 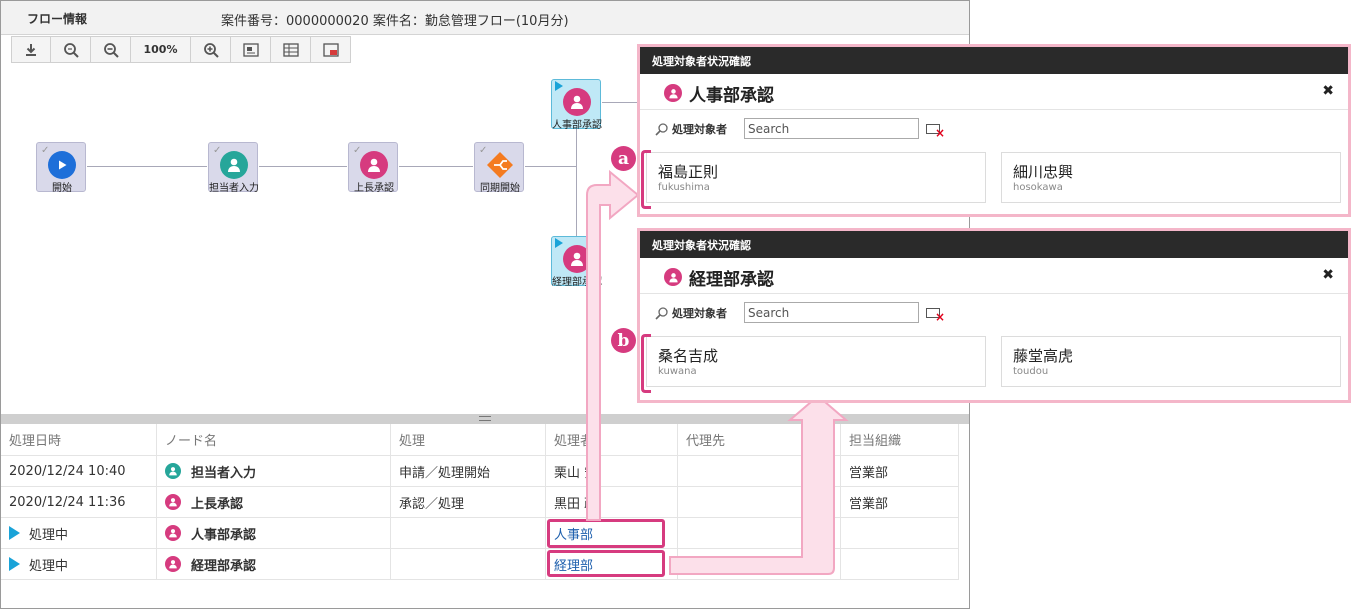 I want to click on zoom-out-button, so click(x=111, y=49).